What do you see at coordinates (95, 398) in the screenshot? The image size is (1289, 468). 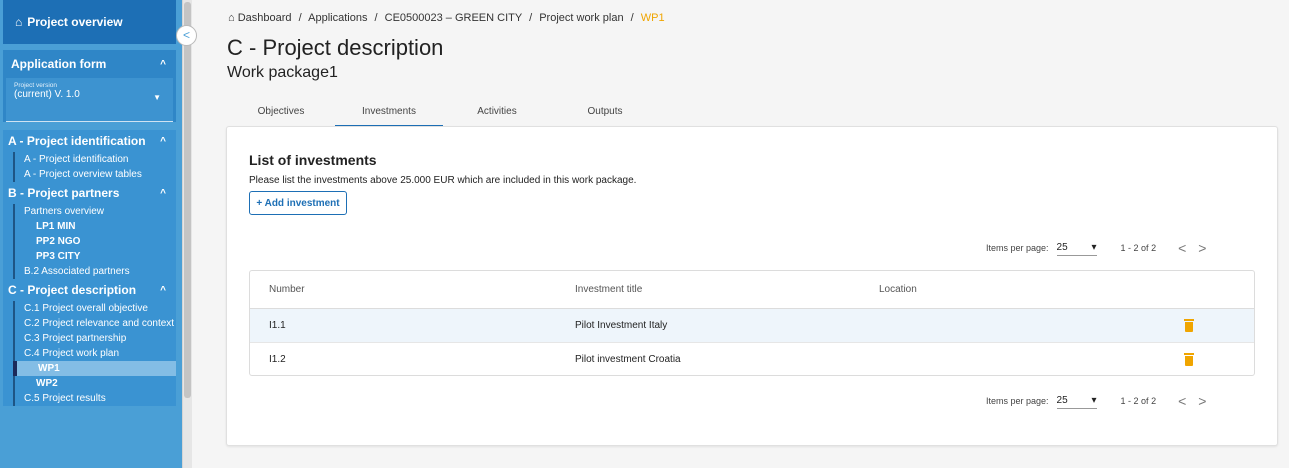 I see `sidebar-item-c5: C.5 Project results` at bounding box center [95, 398].